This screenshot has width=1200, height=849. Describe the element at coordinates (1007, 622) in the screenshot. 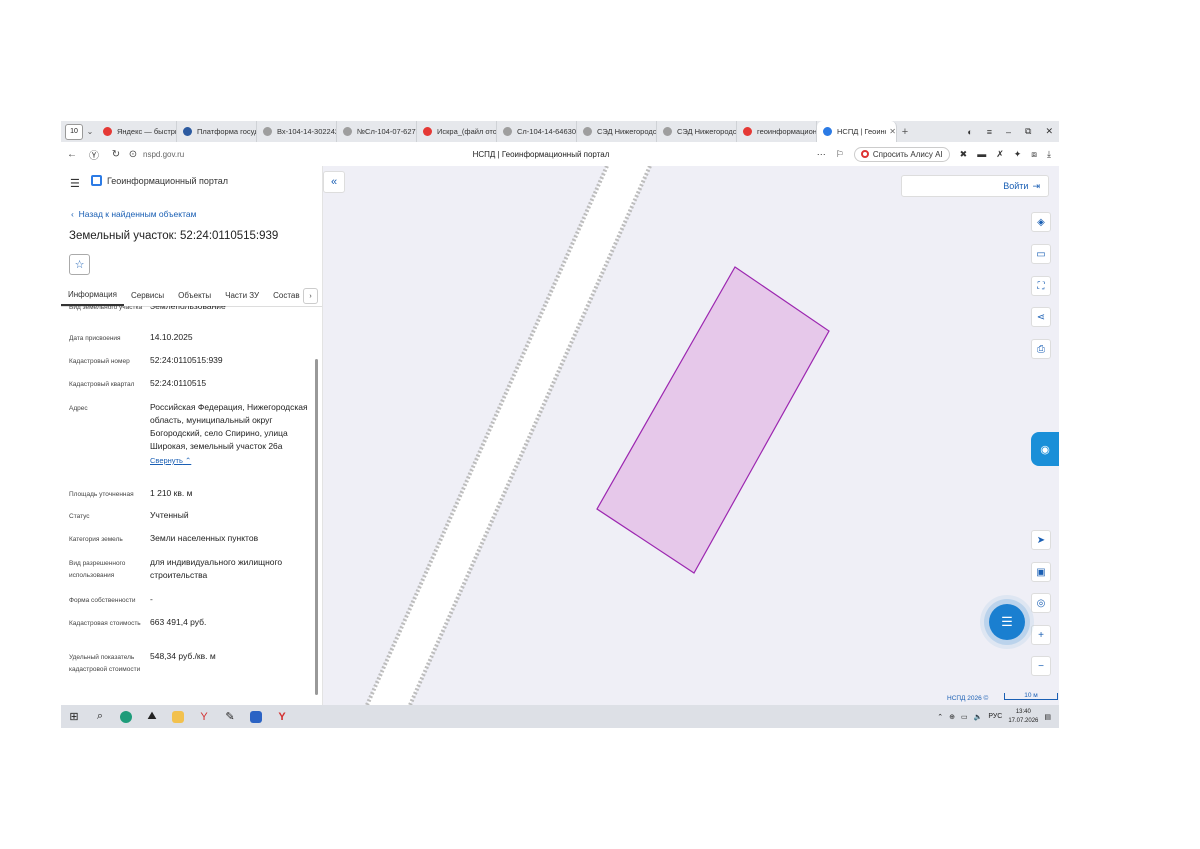

I see `chat-button: ☰` at that location.